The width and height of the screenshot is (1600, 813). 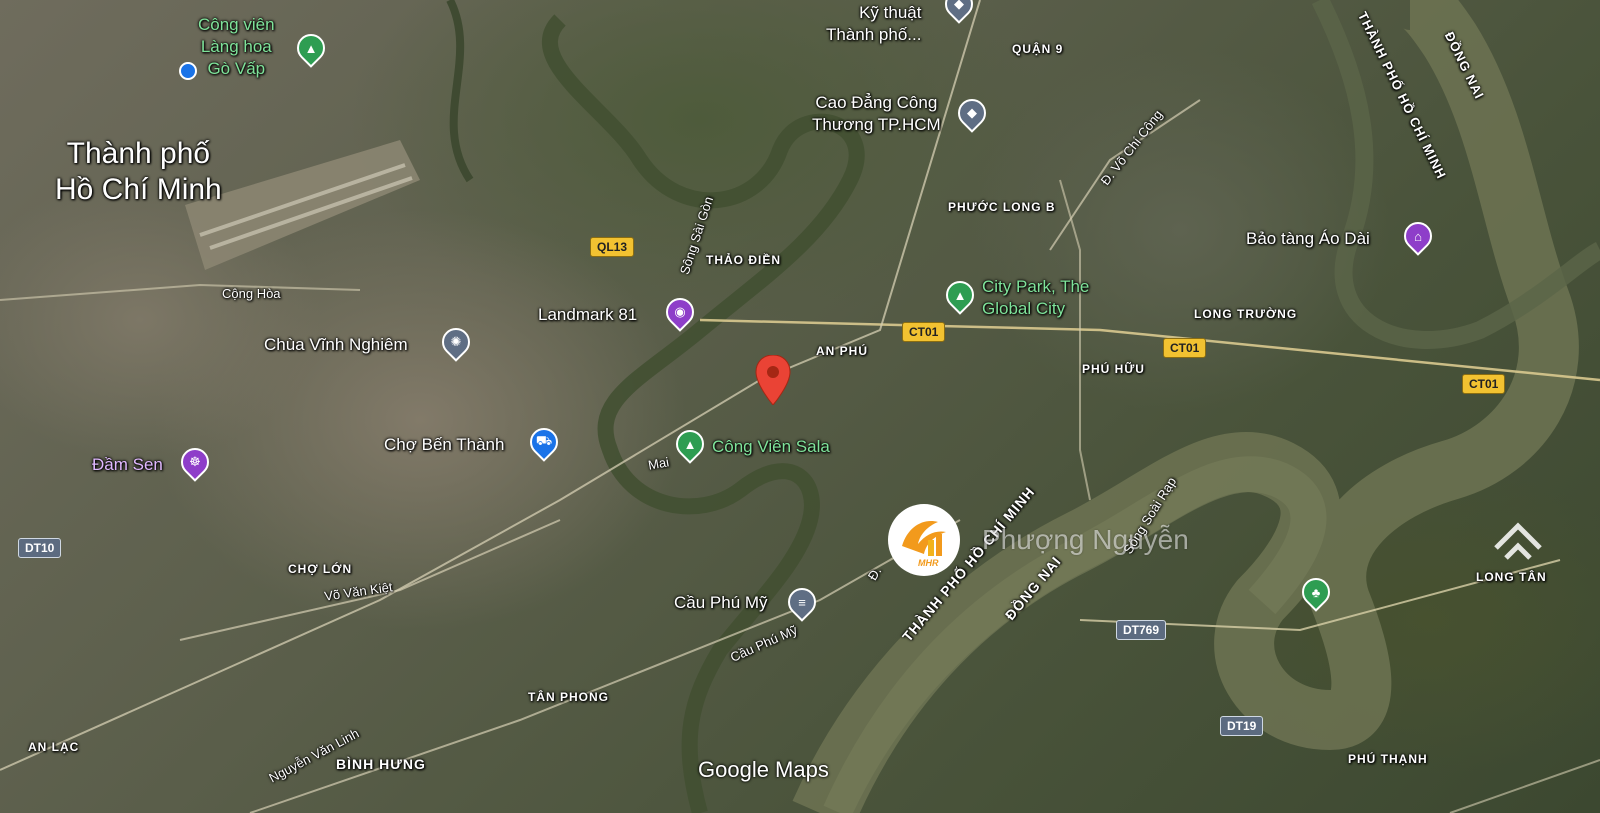 I want to click on poi-bao-tang-ao-dai: Bảo tàng Áo Dài, so click(x=1308, y=239).